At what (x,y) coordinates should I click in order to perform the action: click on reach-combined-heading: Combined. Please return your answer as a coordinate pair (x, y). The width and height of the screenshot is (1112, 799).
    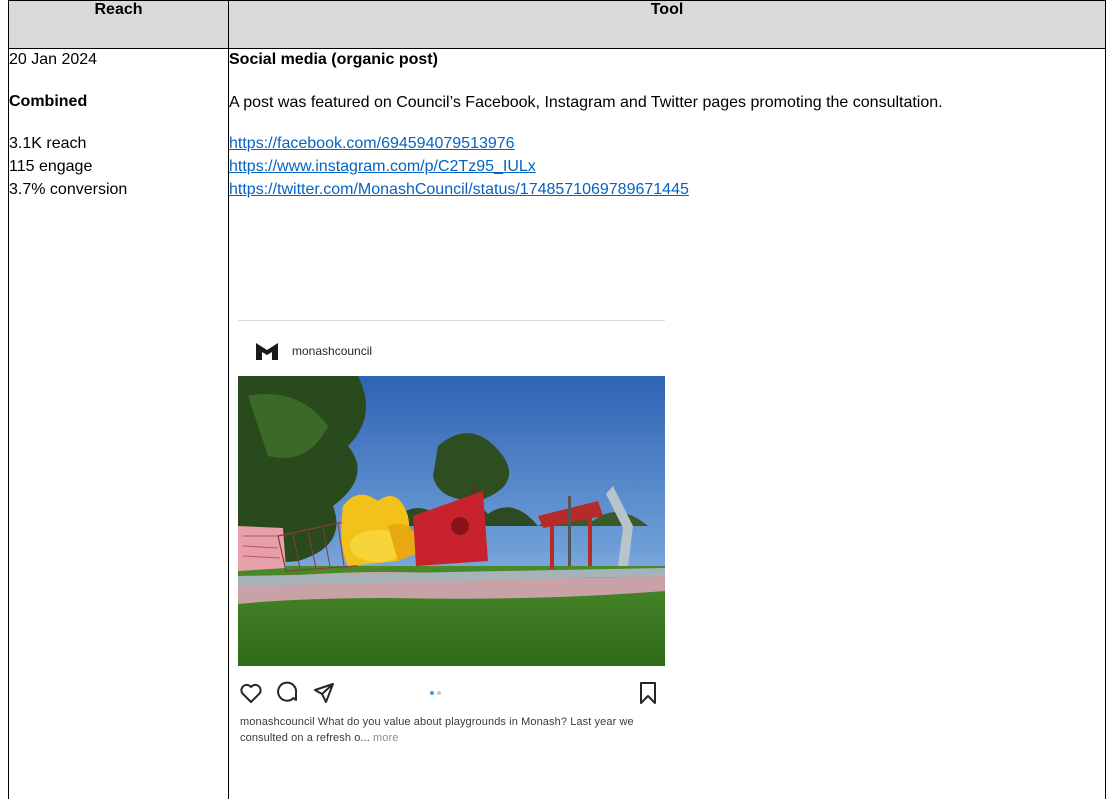
    Looking at the image, I should click on (48, 101).